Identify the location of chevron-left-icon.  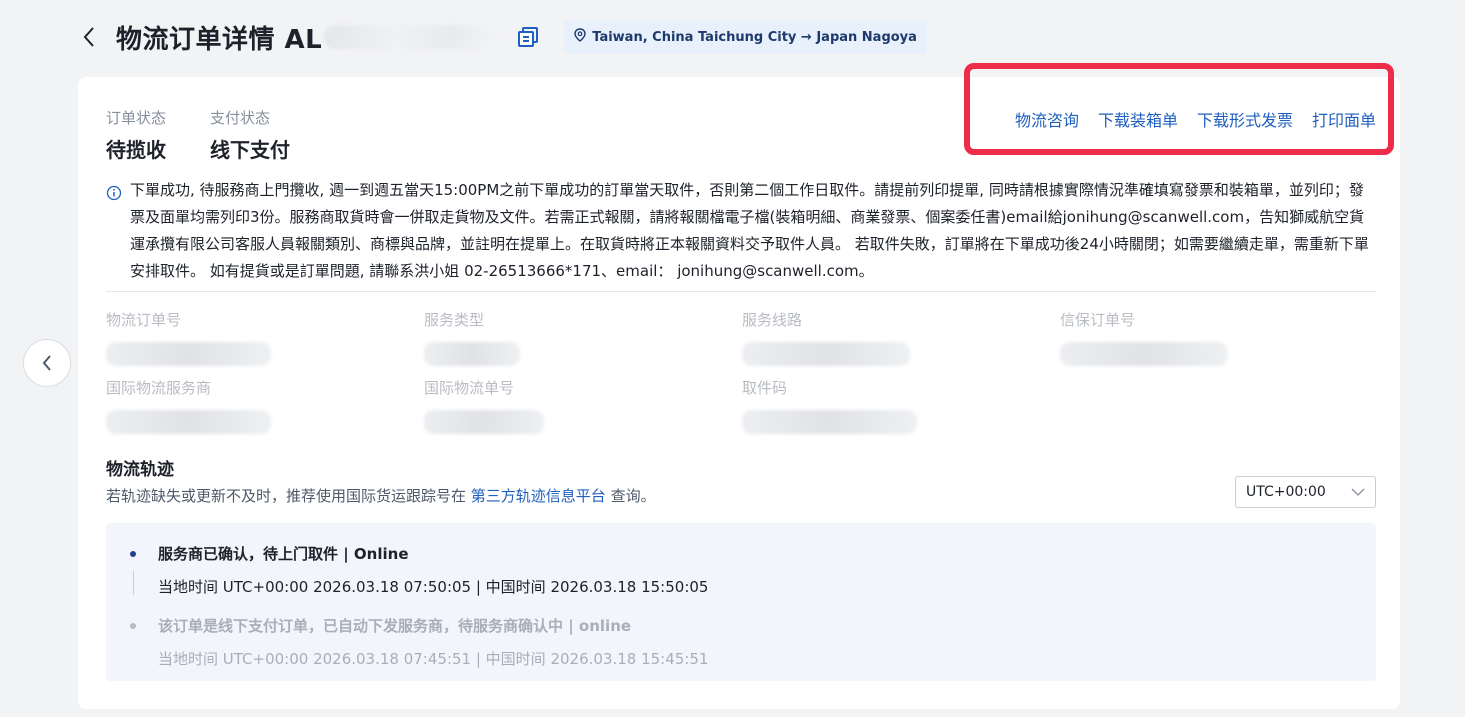
(46, 363).